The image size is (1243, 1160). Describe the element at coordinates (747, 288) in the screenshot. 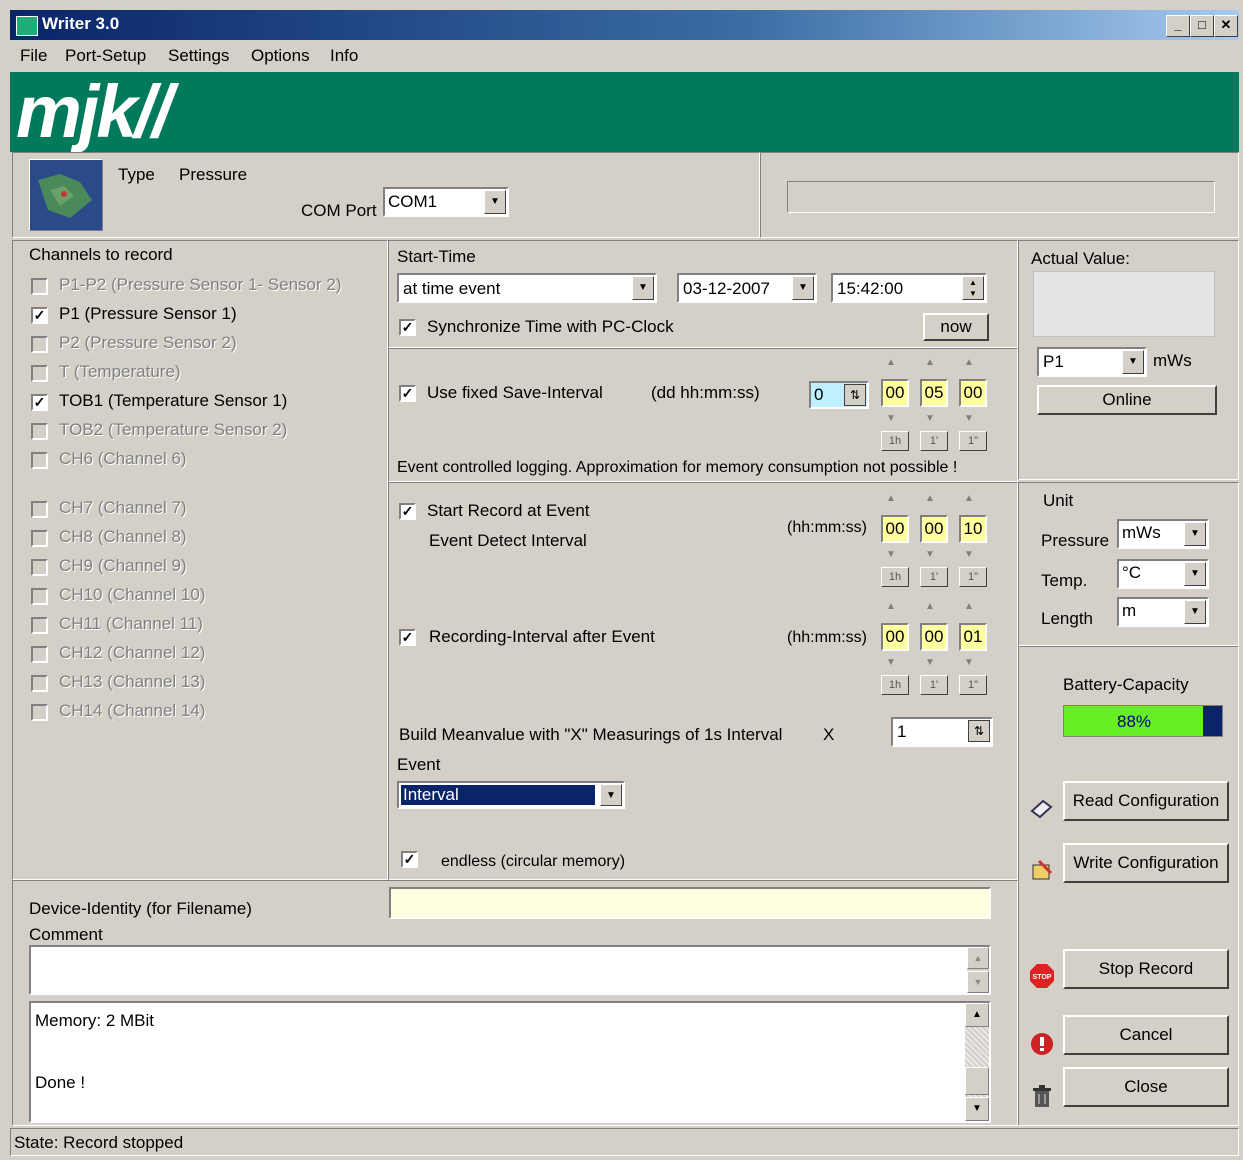

I see `start-date-picker: 03-12-2007 ▼` at that location.